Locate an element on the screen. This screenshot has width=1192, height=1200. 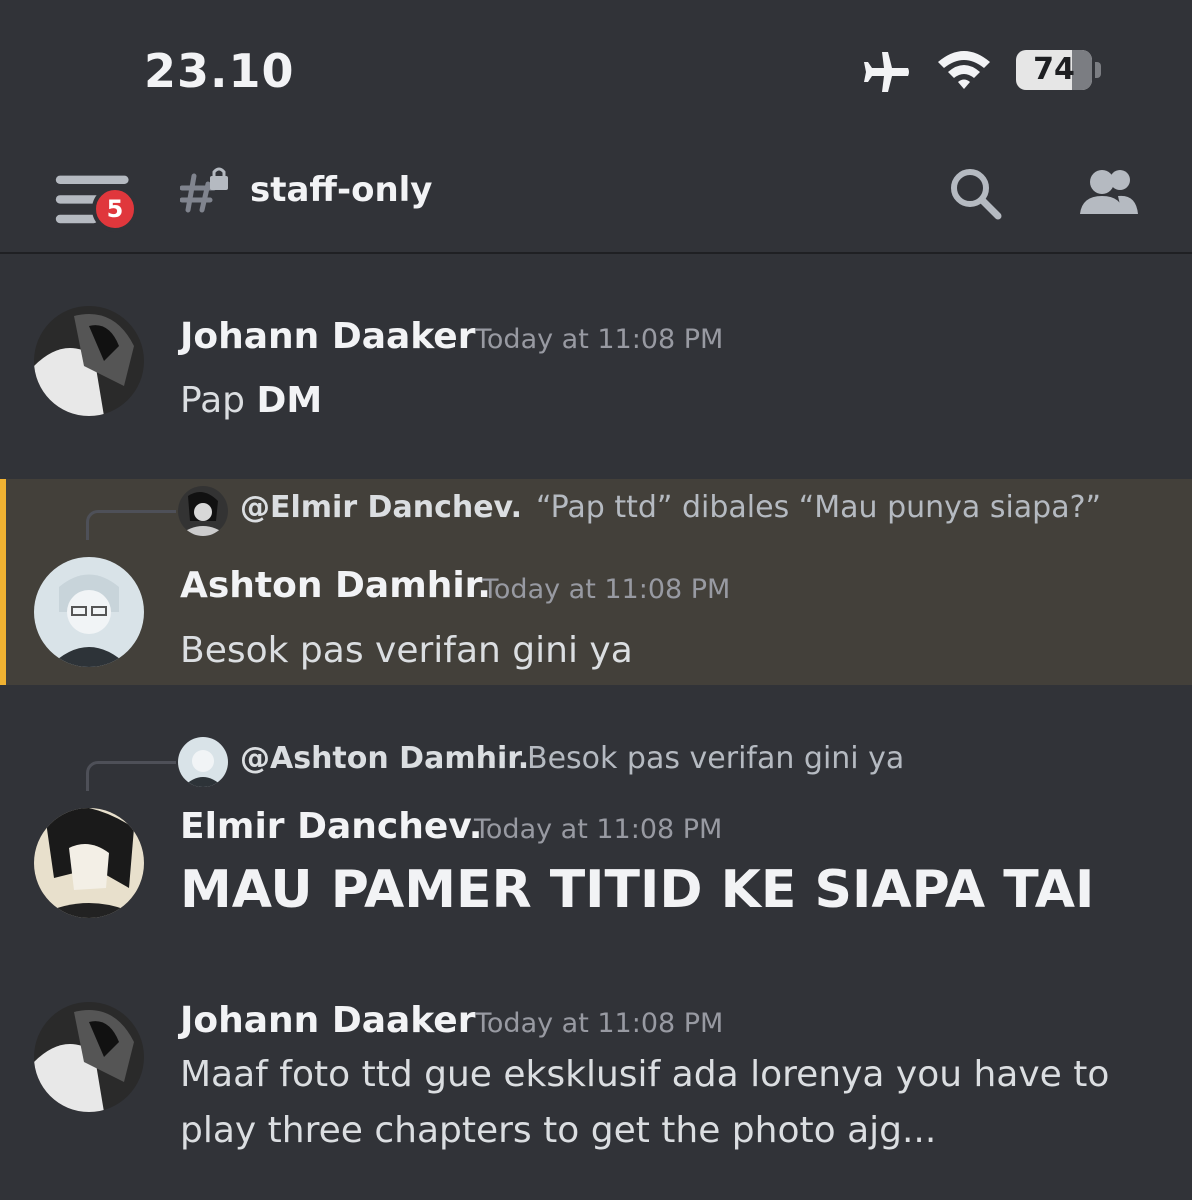
members-icon is located at coordinates (1109, 193).